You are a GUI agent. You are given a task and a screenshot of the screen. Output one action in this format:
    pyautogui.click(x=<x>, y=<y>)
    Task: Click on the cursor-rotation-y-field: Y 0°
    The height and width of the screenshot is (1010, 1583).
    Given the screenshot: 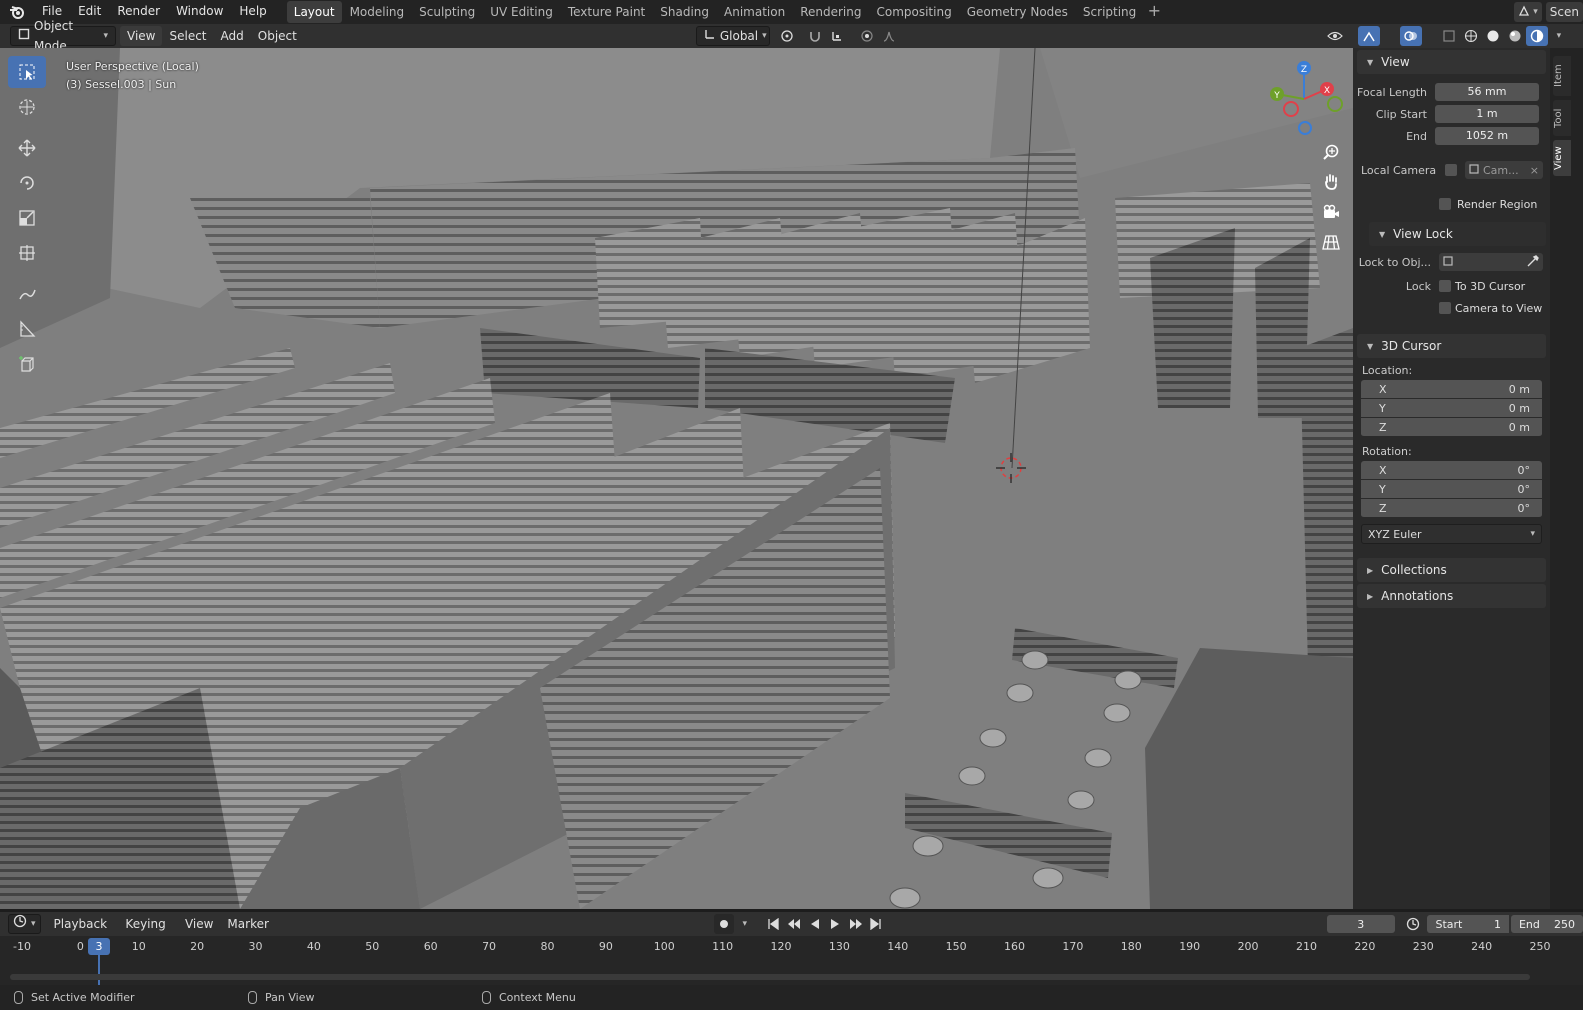 What is the action you would take?
    pyautogui.click(x=1451, y=489)
    